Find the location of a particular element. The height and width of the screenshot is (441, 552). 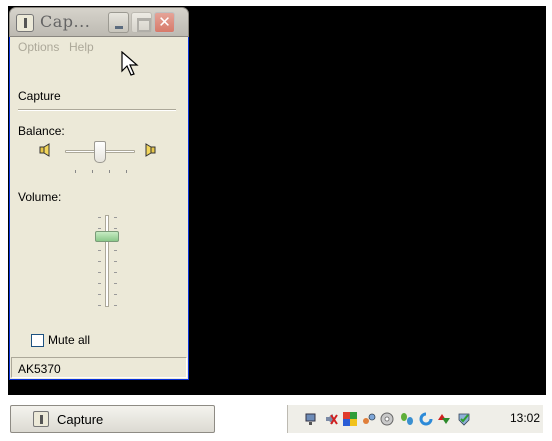

update-icon is located at coordinates (444, 419).